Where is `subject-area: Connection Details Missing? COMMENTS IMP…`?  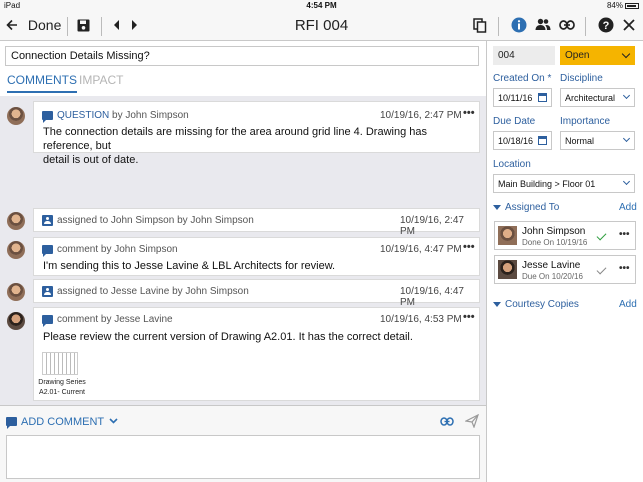 subject-area: Connection Details Missing? COMMENTS IMP… is located at coordinates (243, 68).